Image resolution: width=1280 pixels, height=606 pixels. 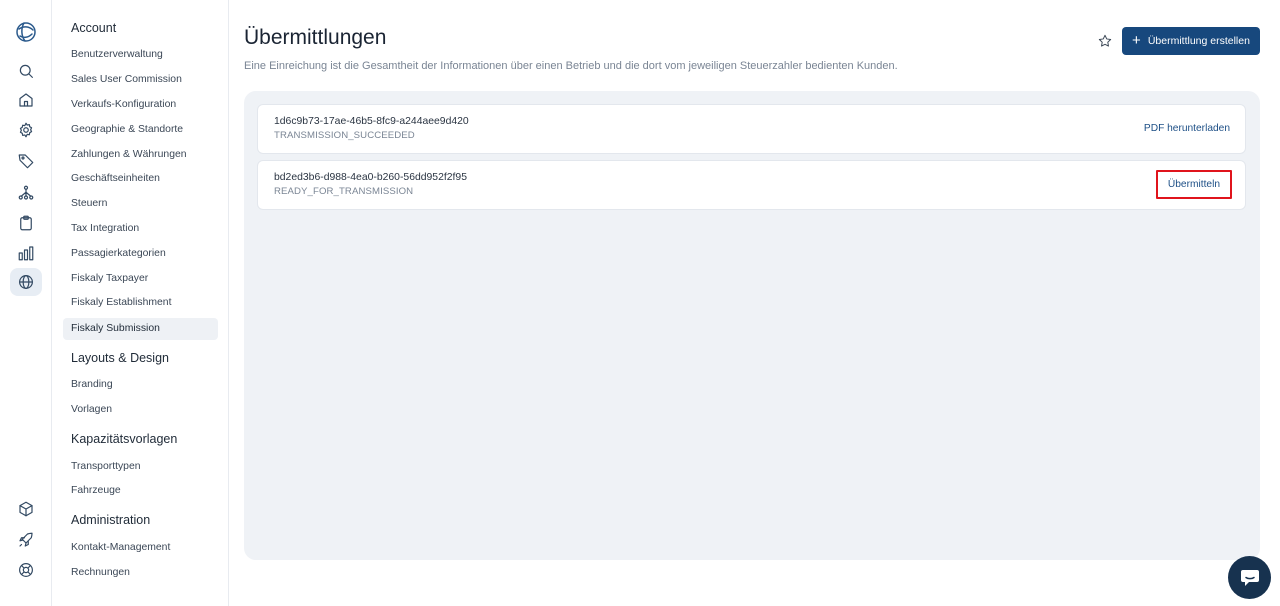 What do you see at coordinates (140, 467) in the screenshot?
I see `sidebar-item-transporttypen: Transporttypen` at bounding box center [140, 467].